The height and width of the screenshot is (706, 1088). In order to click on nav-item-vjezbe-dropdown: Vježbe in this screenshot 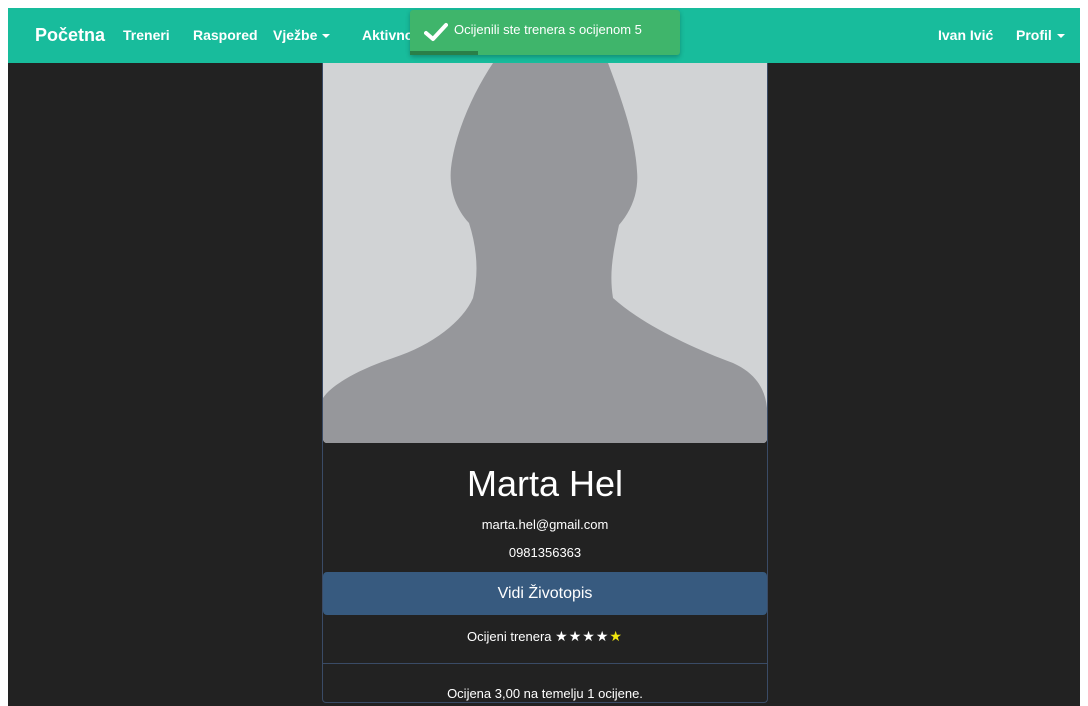, I will do `click(302, 35)`.